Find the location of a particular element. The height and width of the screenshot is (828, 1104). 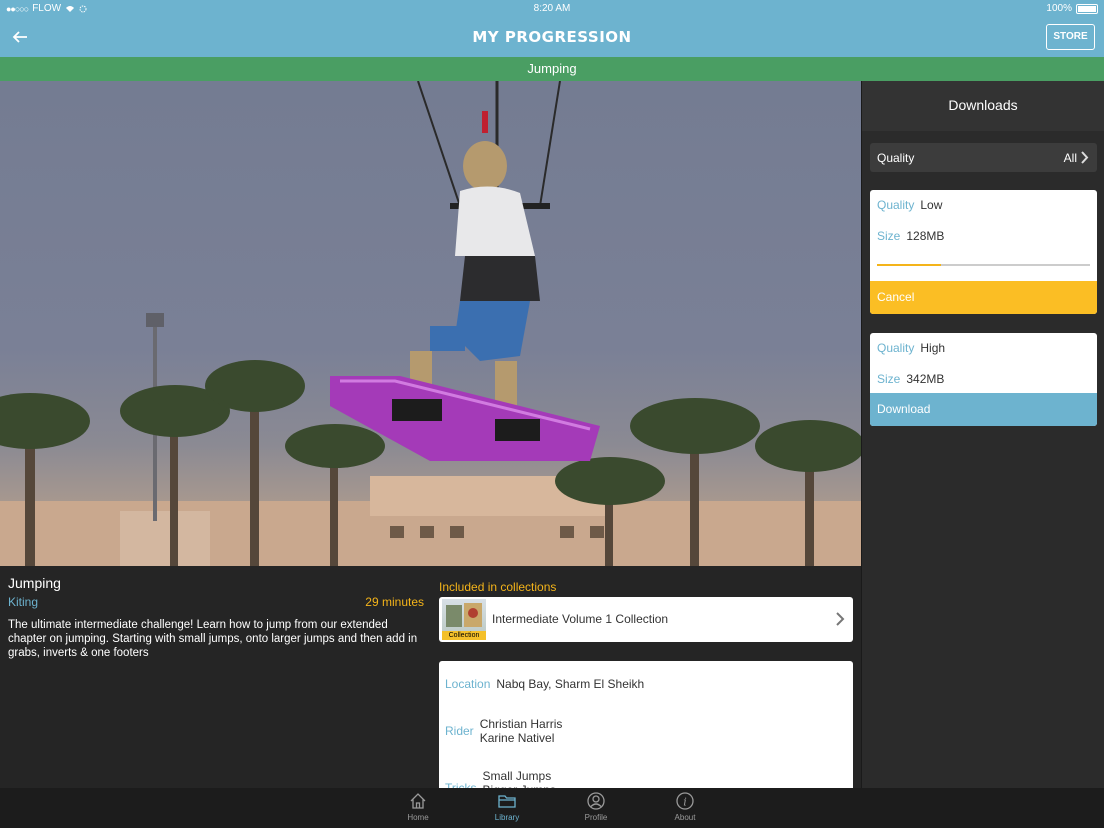

download-option-low: Quality Low Size 128MB Cancel is located at coordinates (983, 252).